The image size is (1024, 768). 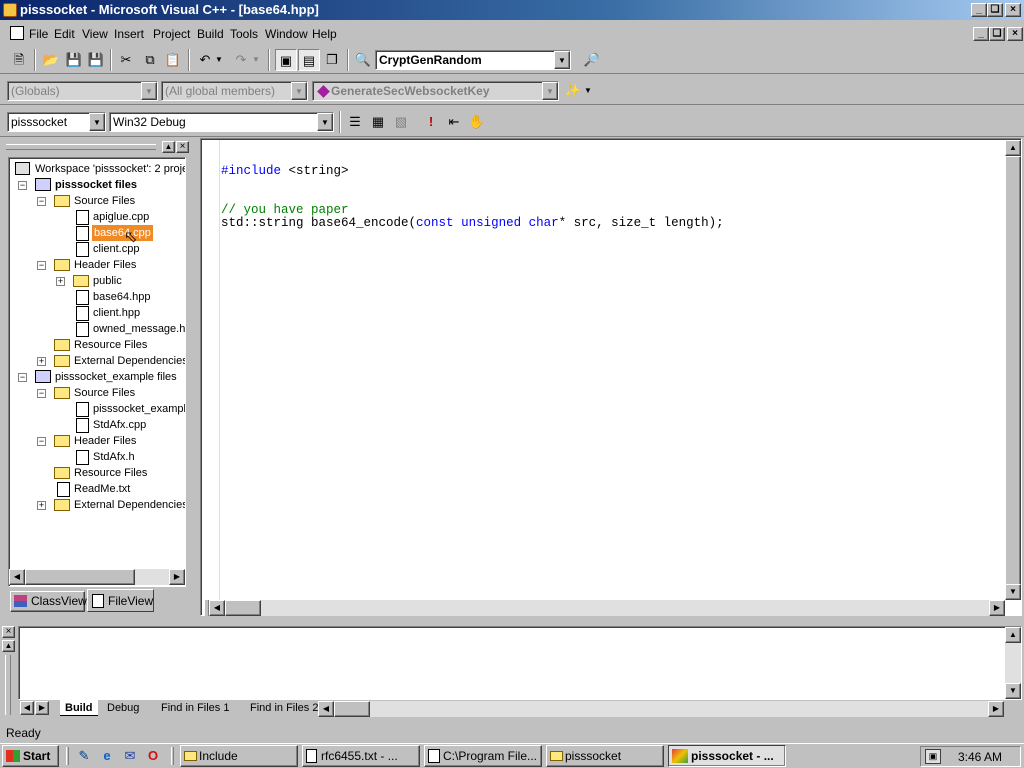 What do you see at coordinates (116, 313) in the screenshot?
I see `tree-node-client-hpp: client.hpp` at bounding box center [116, 313].